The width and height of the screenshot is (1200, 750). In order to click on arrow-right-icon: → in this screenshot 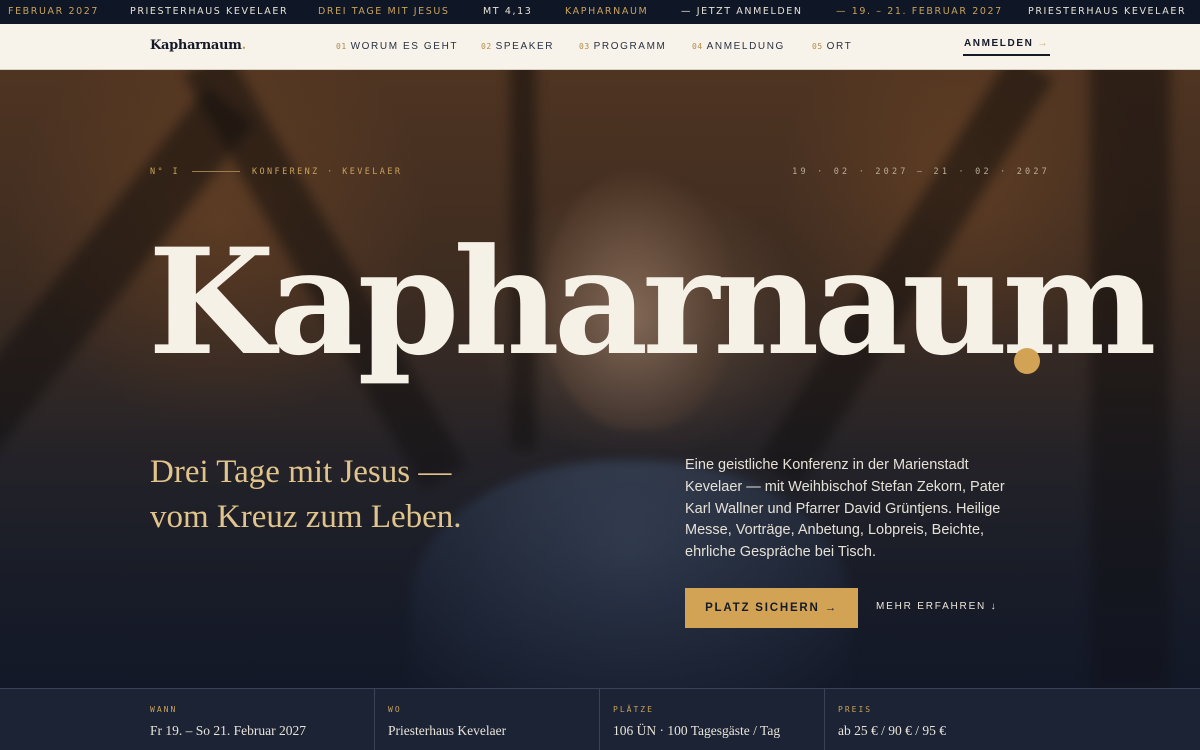, I will do `click(1043, 43)`.